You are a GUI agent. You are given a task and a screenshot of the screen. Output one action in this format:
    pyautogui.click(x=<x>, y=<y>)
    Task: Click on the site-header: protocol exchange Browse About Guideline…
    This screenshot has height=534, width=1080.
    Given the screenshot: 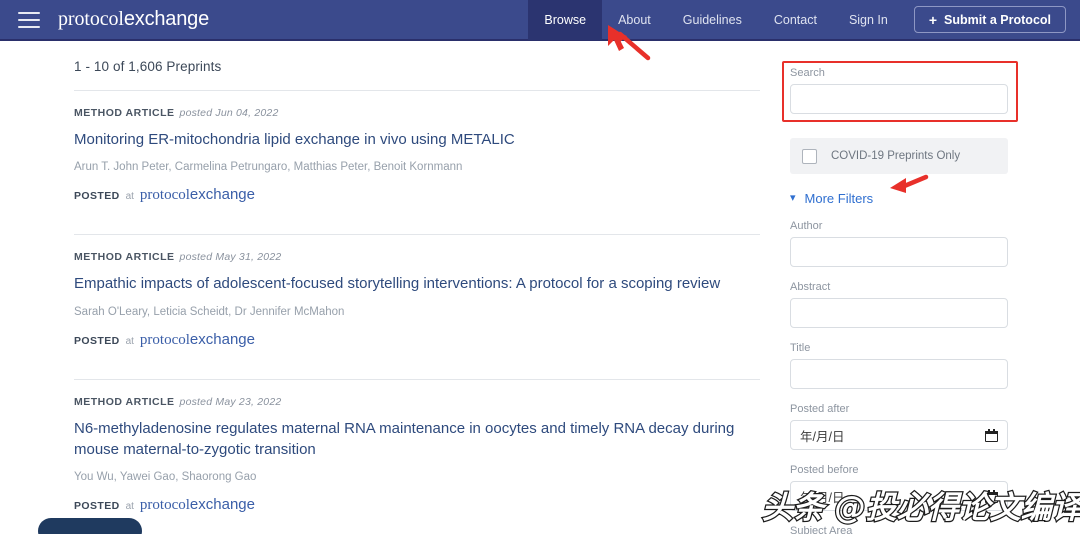 What is the action you would take?
    pyautogui.click(x=540, y=20)
    